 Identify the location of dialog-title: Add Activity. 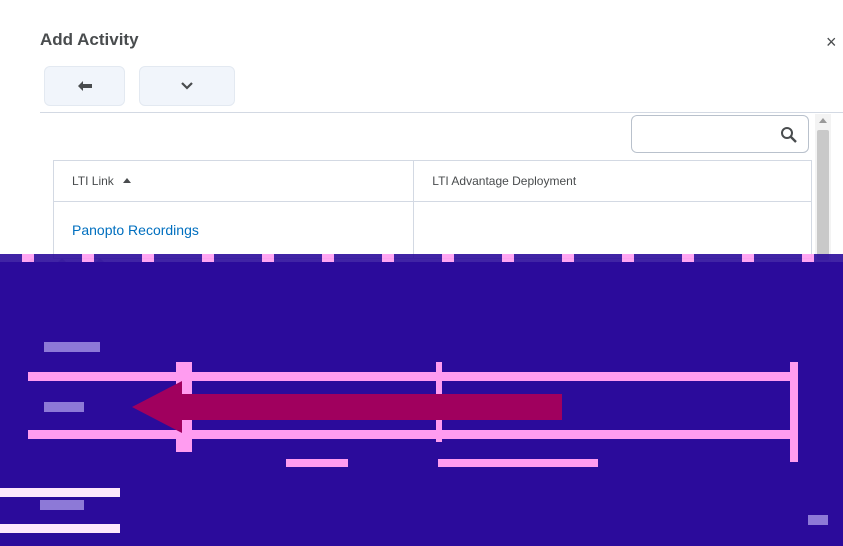
(89, 39).